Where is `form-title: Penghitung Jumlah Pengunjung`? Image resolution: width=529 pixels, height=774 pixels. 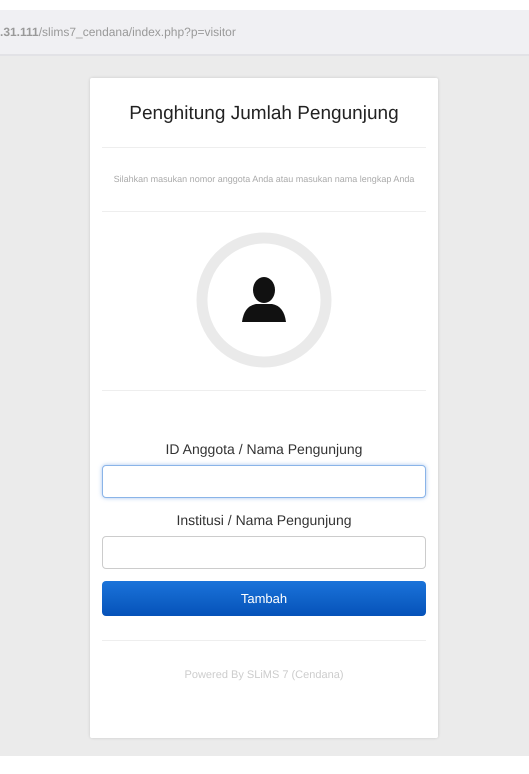
form-title: Penghitung Jumlah Pengunjung is located at coordinates (264, 114).